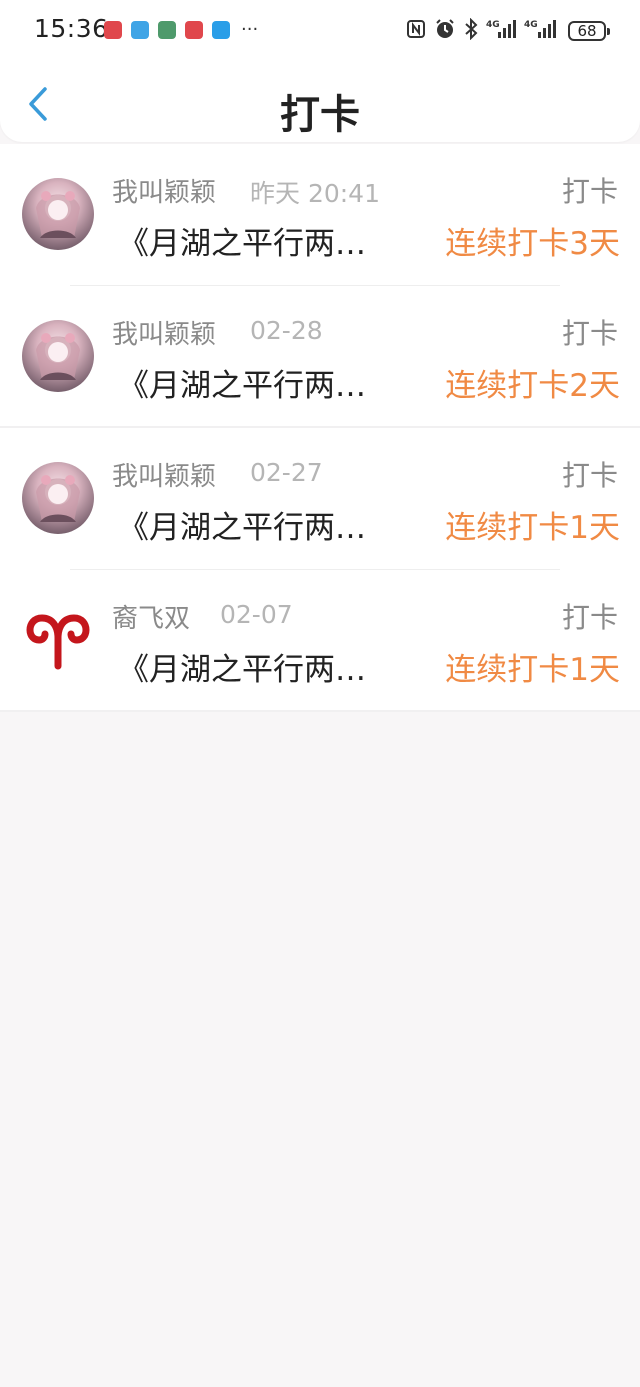 The height and width of the screenshot is (1387, 640). I want to click on checkin-time: 02-07, so click(256, 614).